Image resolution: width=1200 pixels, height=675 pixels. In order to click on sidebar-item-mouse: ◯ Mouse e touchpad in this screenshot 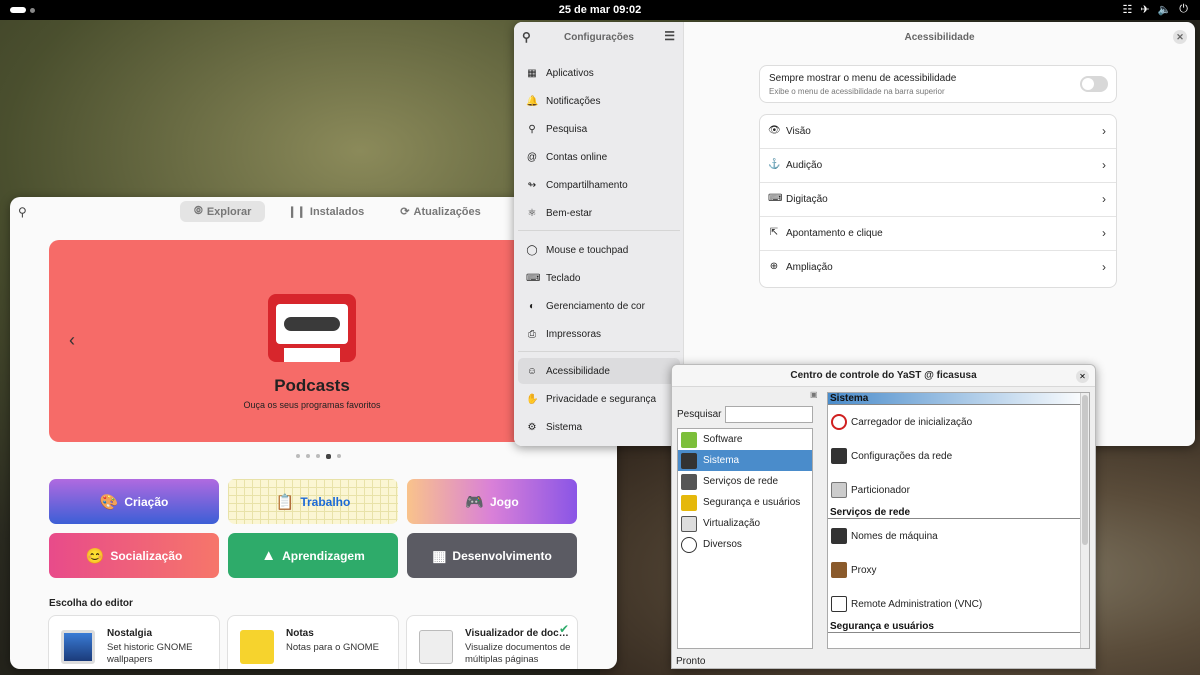, I will do `click(599, 250)`.